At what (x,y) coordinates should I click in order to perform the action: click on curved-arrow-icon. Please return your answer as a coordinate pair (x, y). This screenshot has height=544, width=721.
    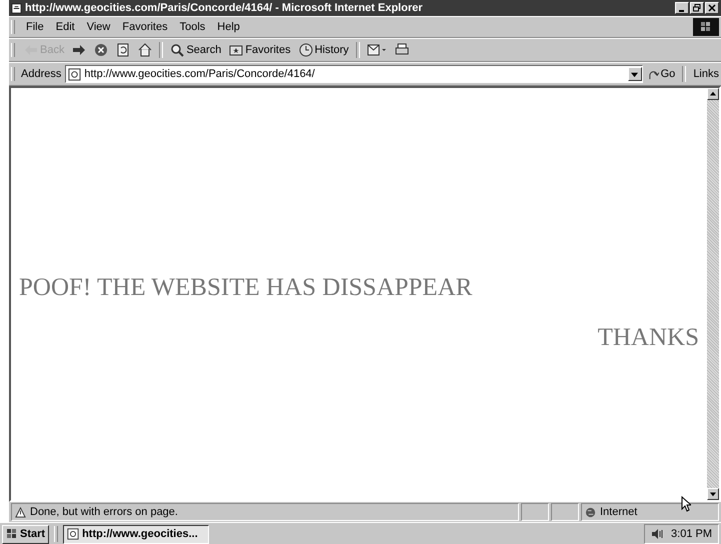
    Looking at the image, I should click on (653, 74).